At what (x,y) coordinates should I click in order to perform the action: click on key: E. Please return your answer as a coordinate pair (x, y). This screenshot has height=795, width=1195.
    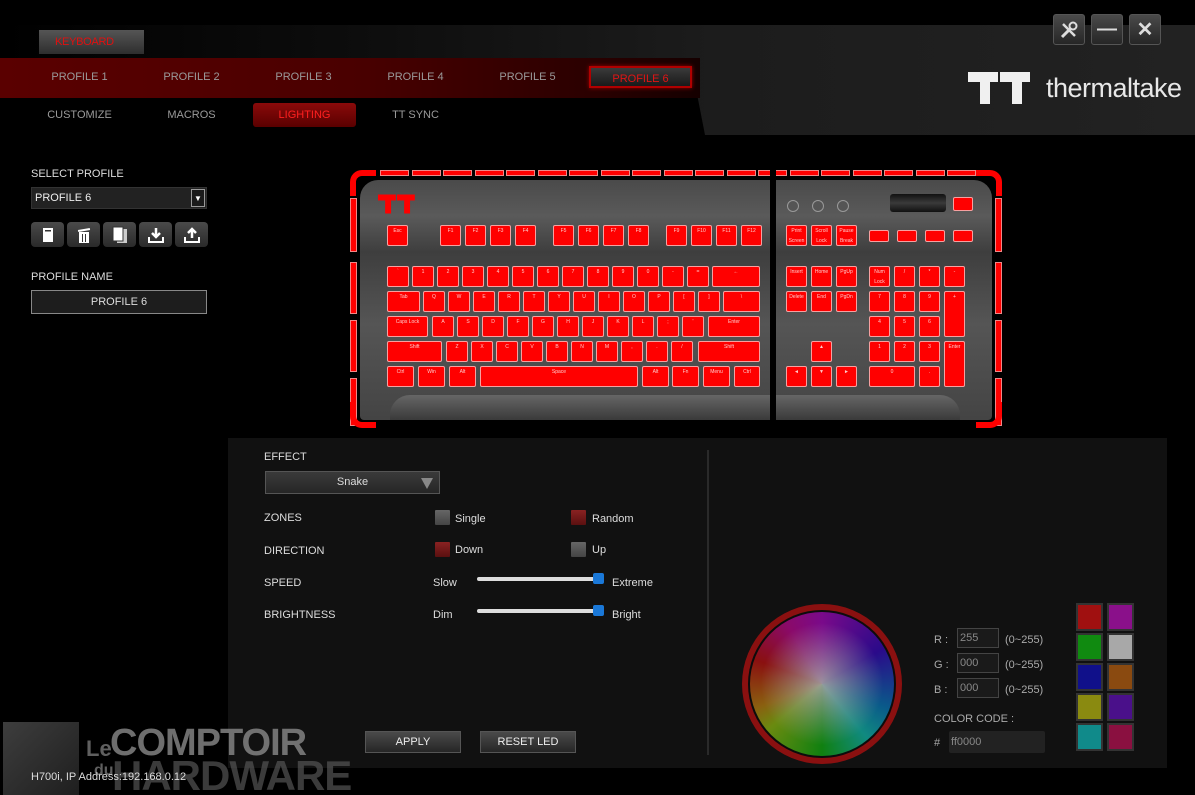
    Looking at the image, I should click on (484, 301).